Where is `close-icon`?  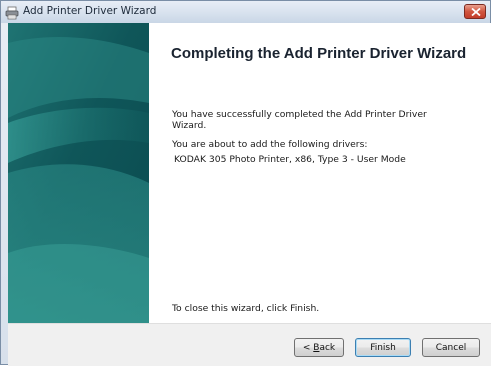
close-icon is located at coordinates (476, 12).